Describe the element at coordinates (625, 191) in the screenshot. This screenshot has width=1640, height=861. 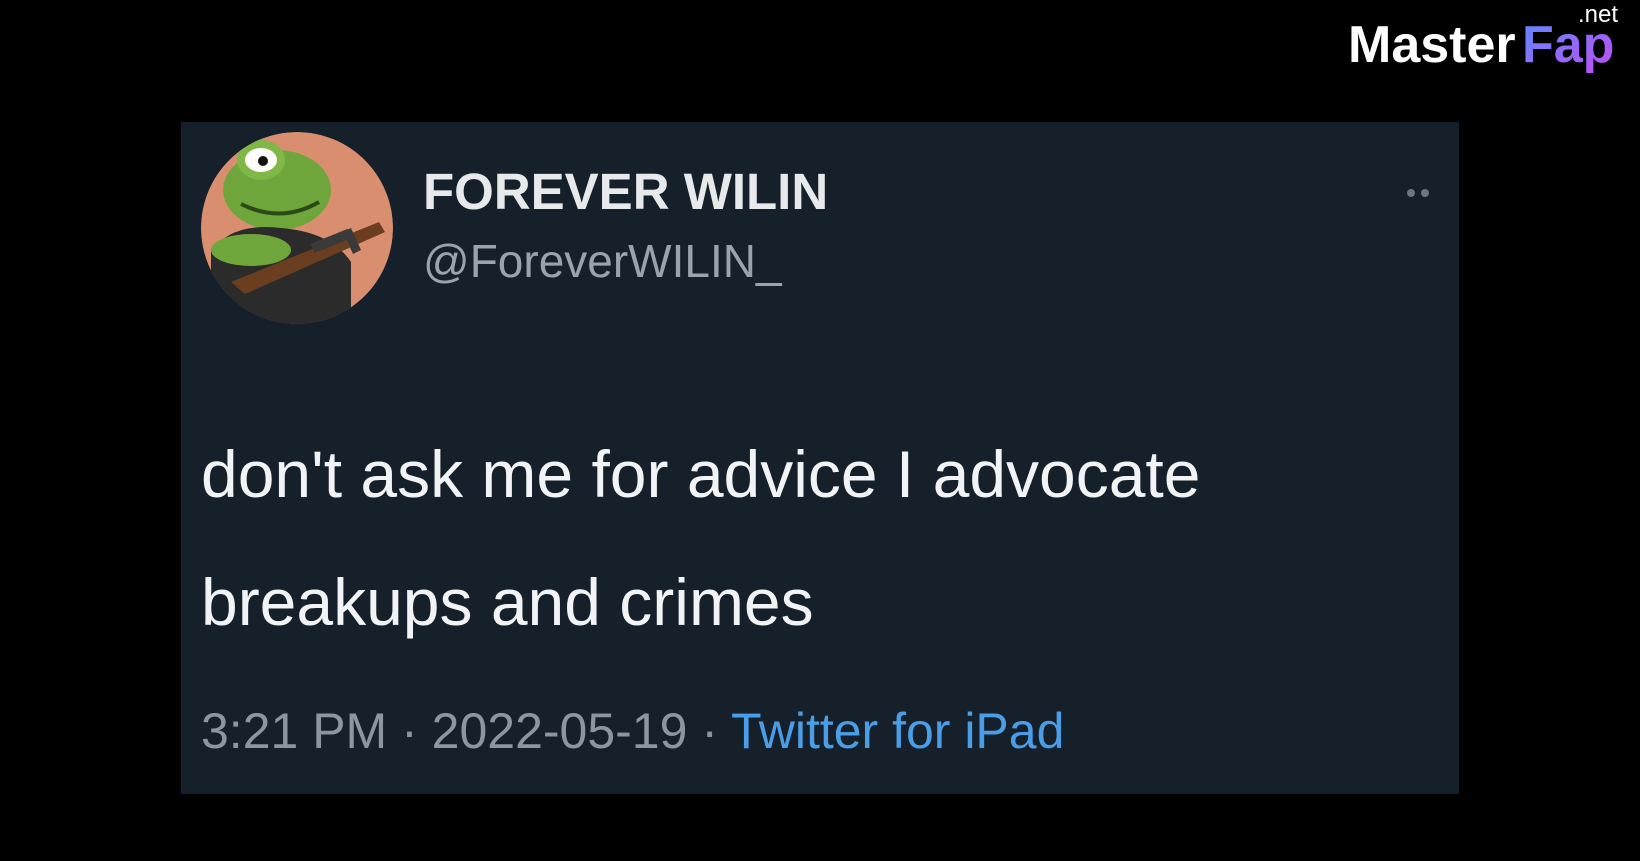
I see `display-name: FOREVER WILIN` at that location.